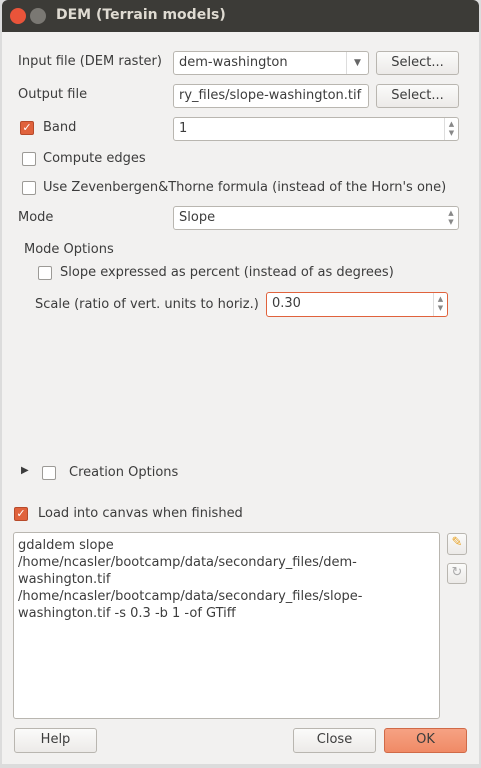  What do you see at coordinates (271, 96) in the screenshot?
I see `output-file-input: ry_files/slope-washington.tif` at bounding box center [271, 96].